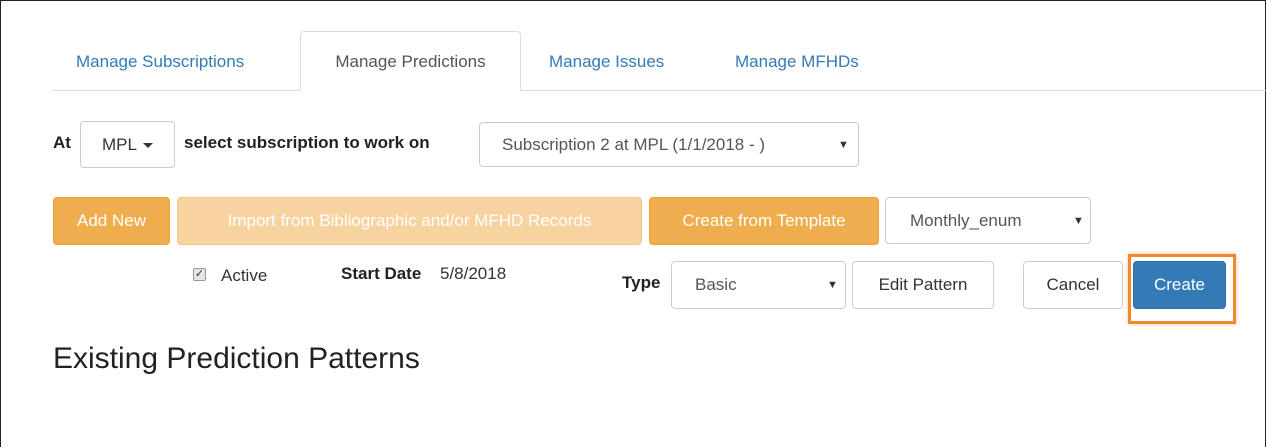  I want to click on at-label: At, so click(62, 142).